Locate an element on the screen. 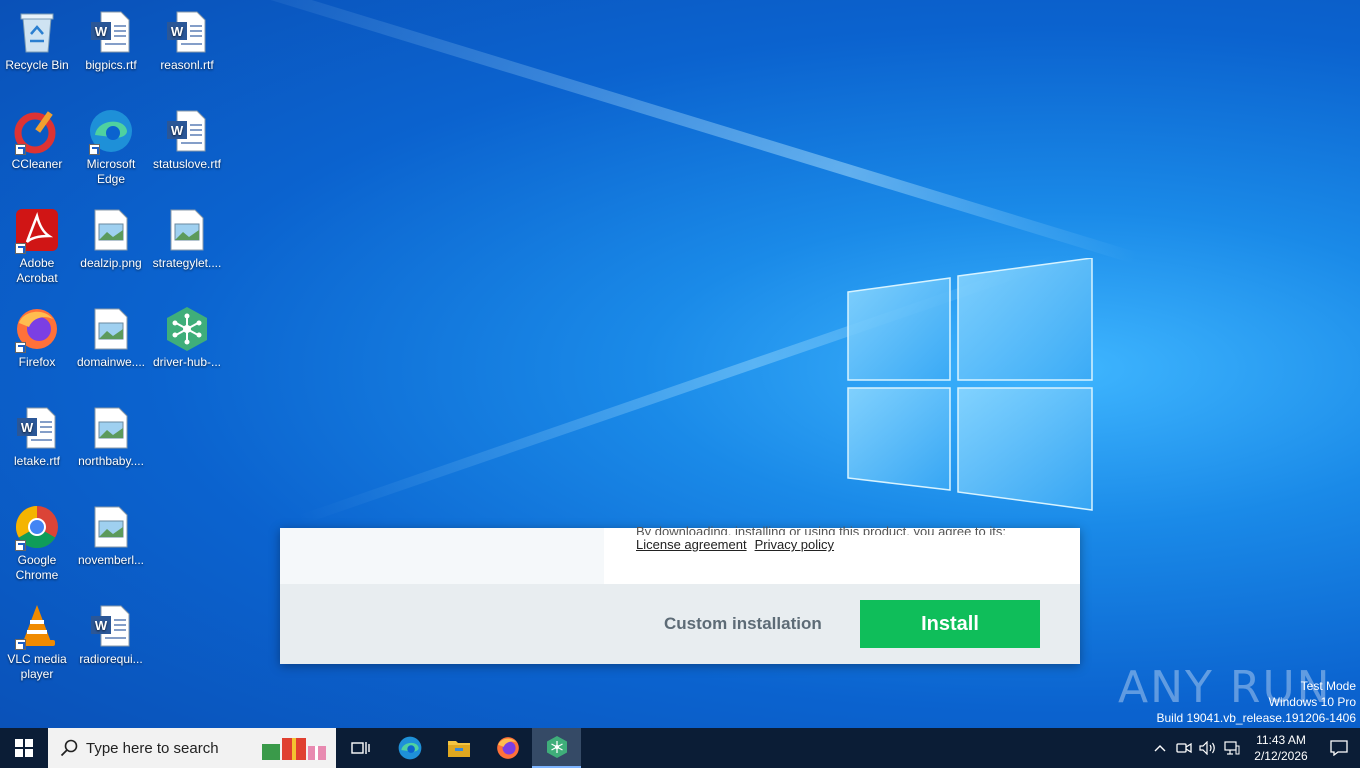 This screenshot has width=1360, height=768. desktop-icon-chrome: Google Chrome is located at coordinates (37, 543).